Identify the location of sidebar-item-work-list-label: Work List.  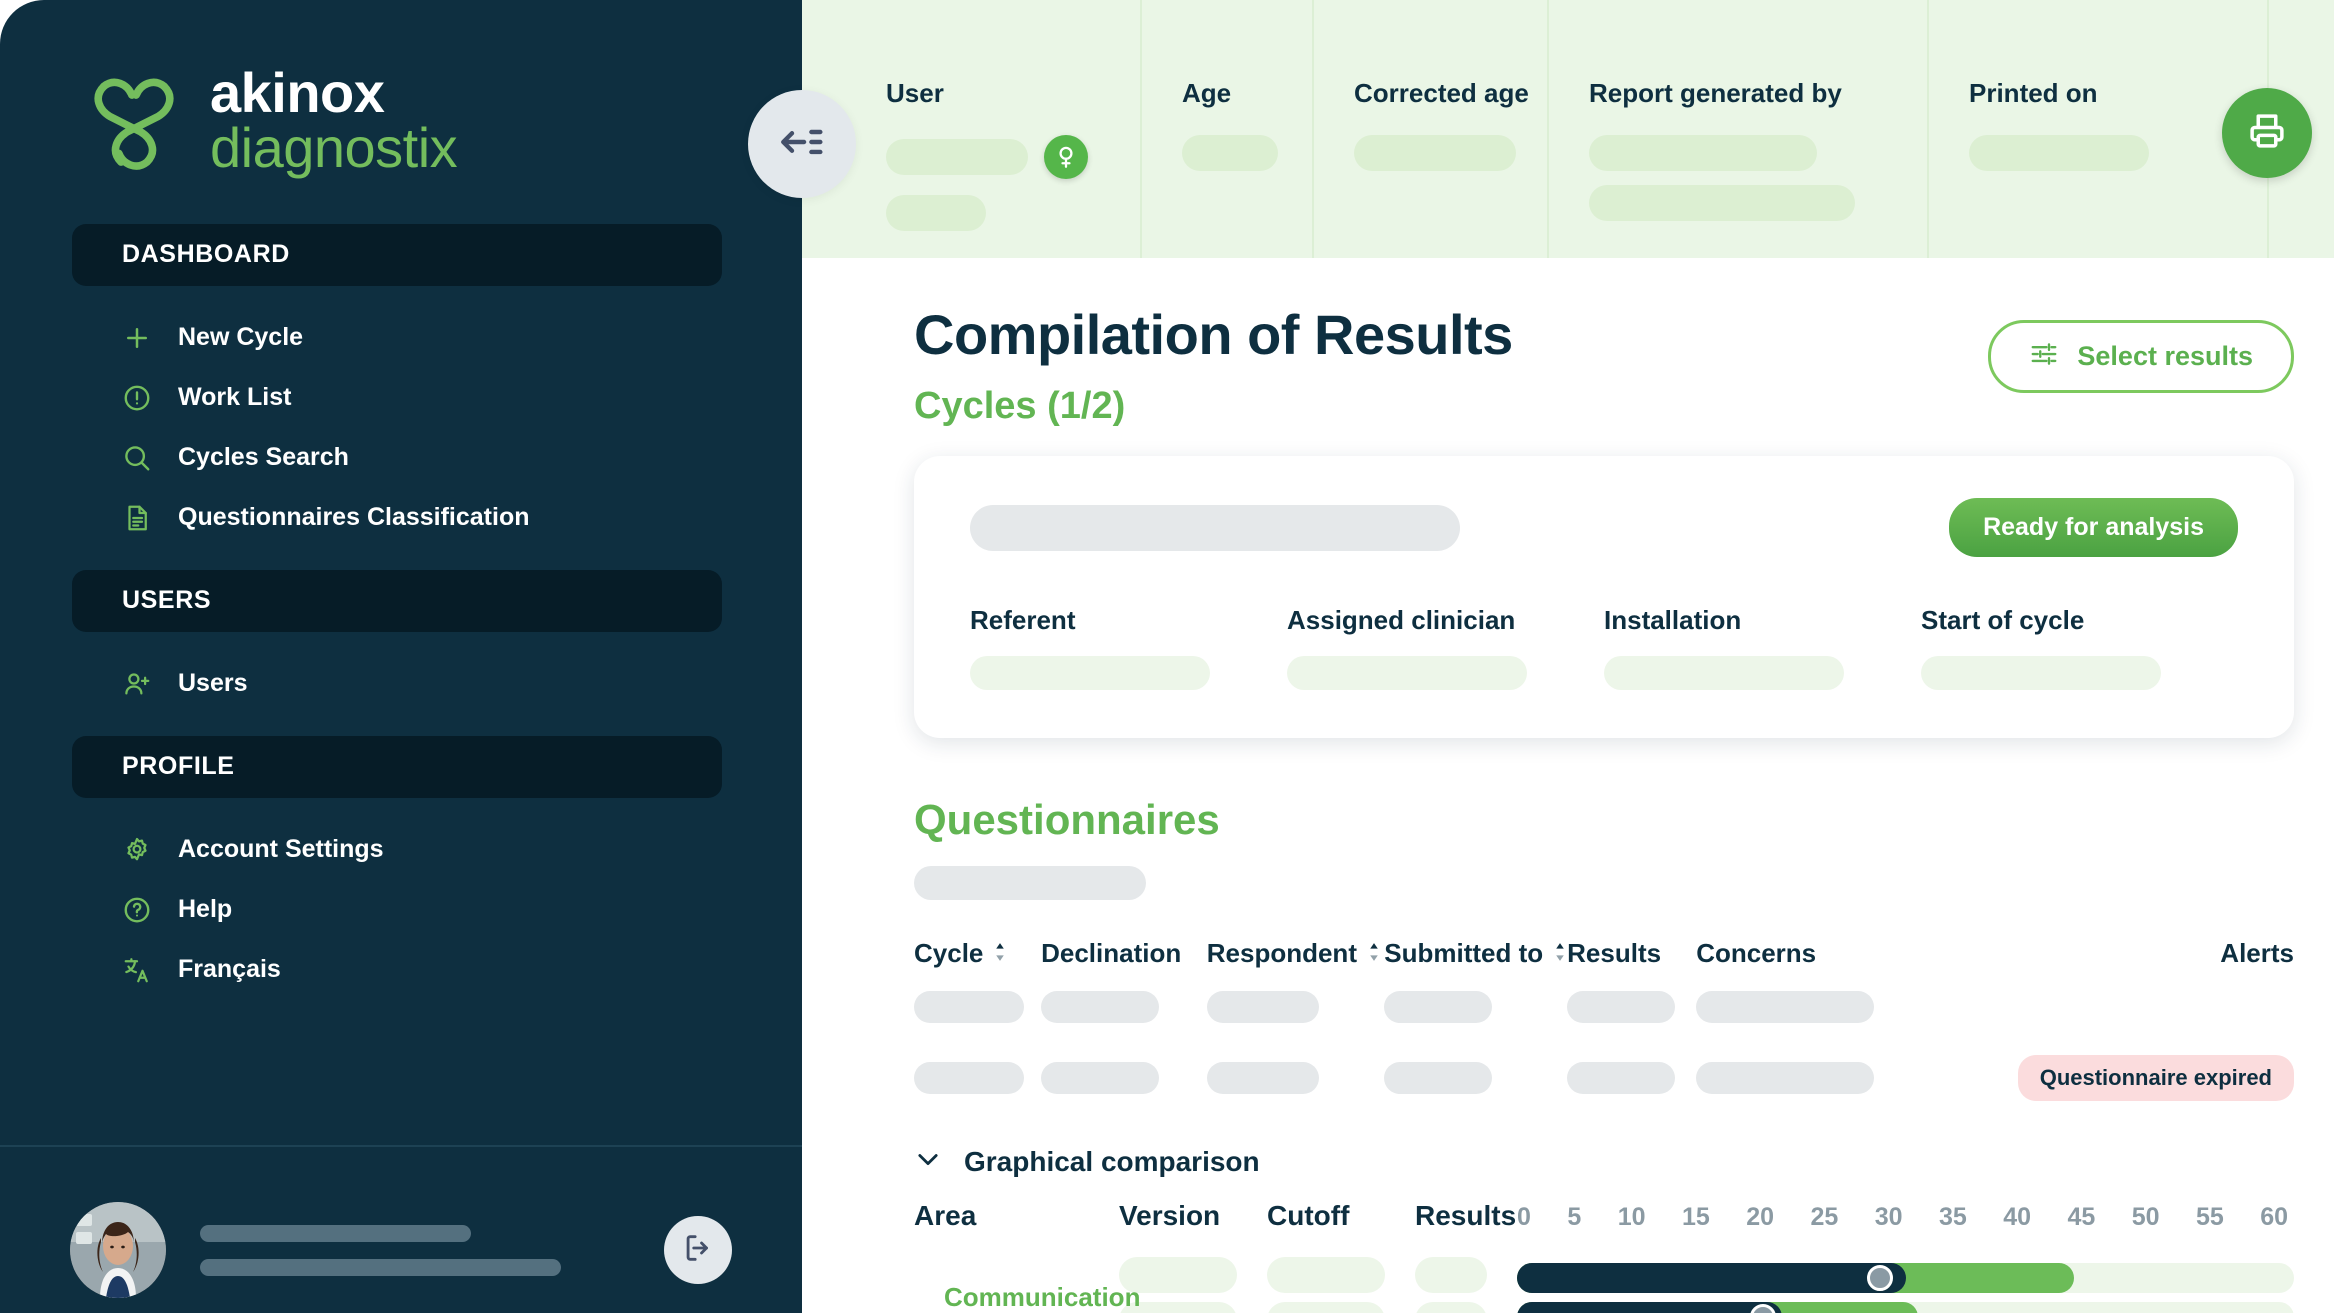
(235, 397).